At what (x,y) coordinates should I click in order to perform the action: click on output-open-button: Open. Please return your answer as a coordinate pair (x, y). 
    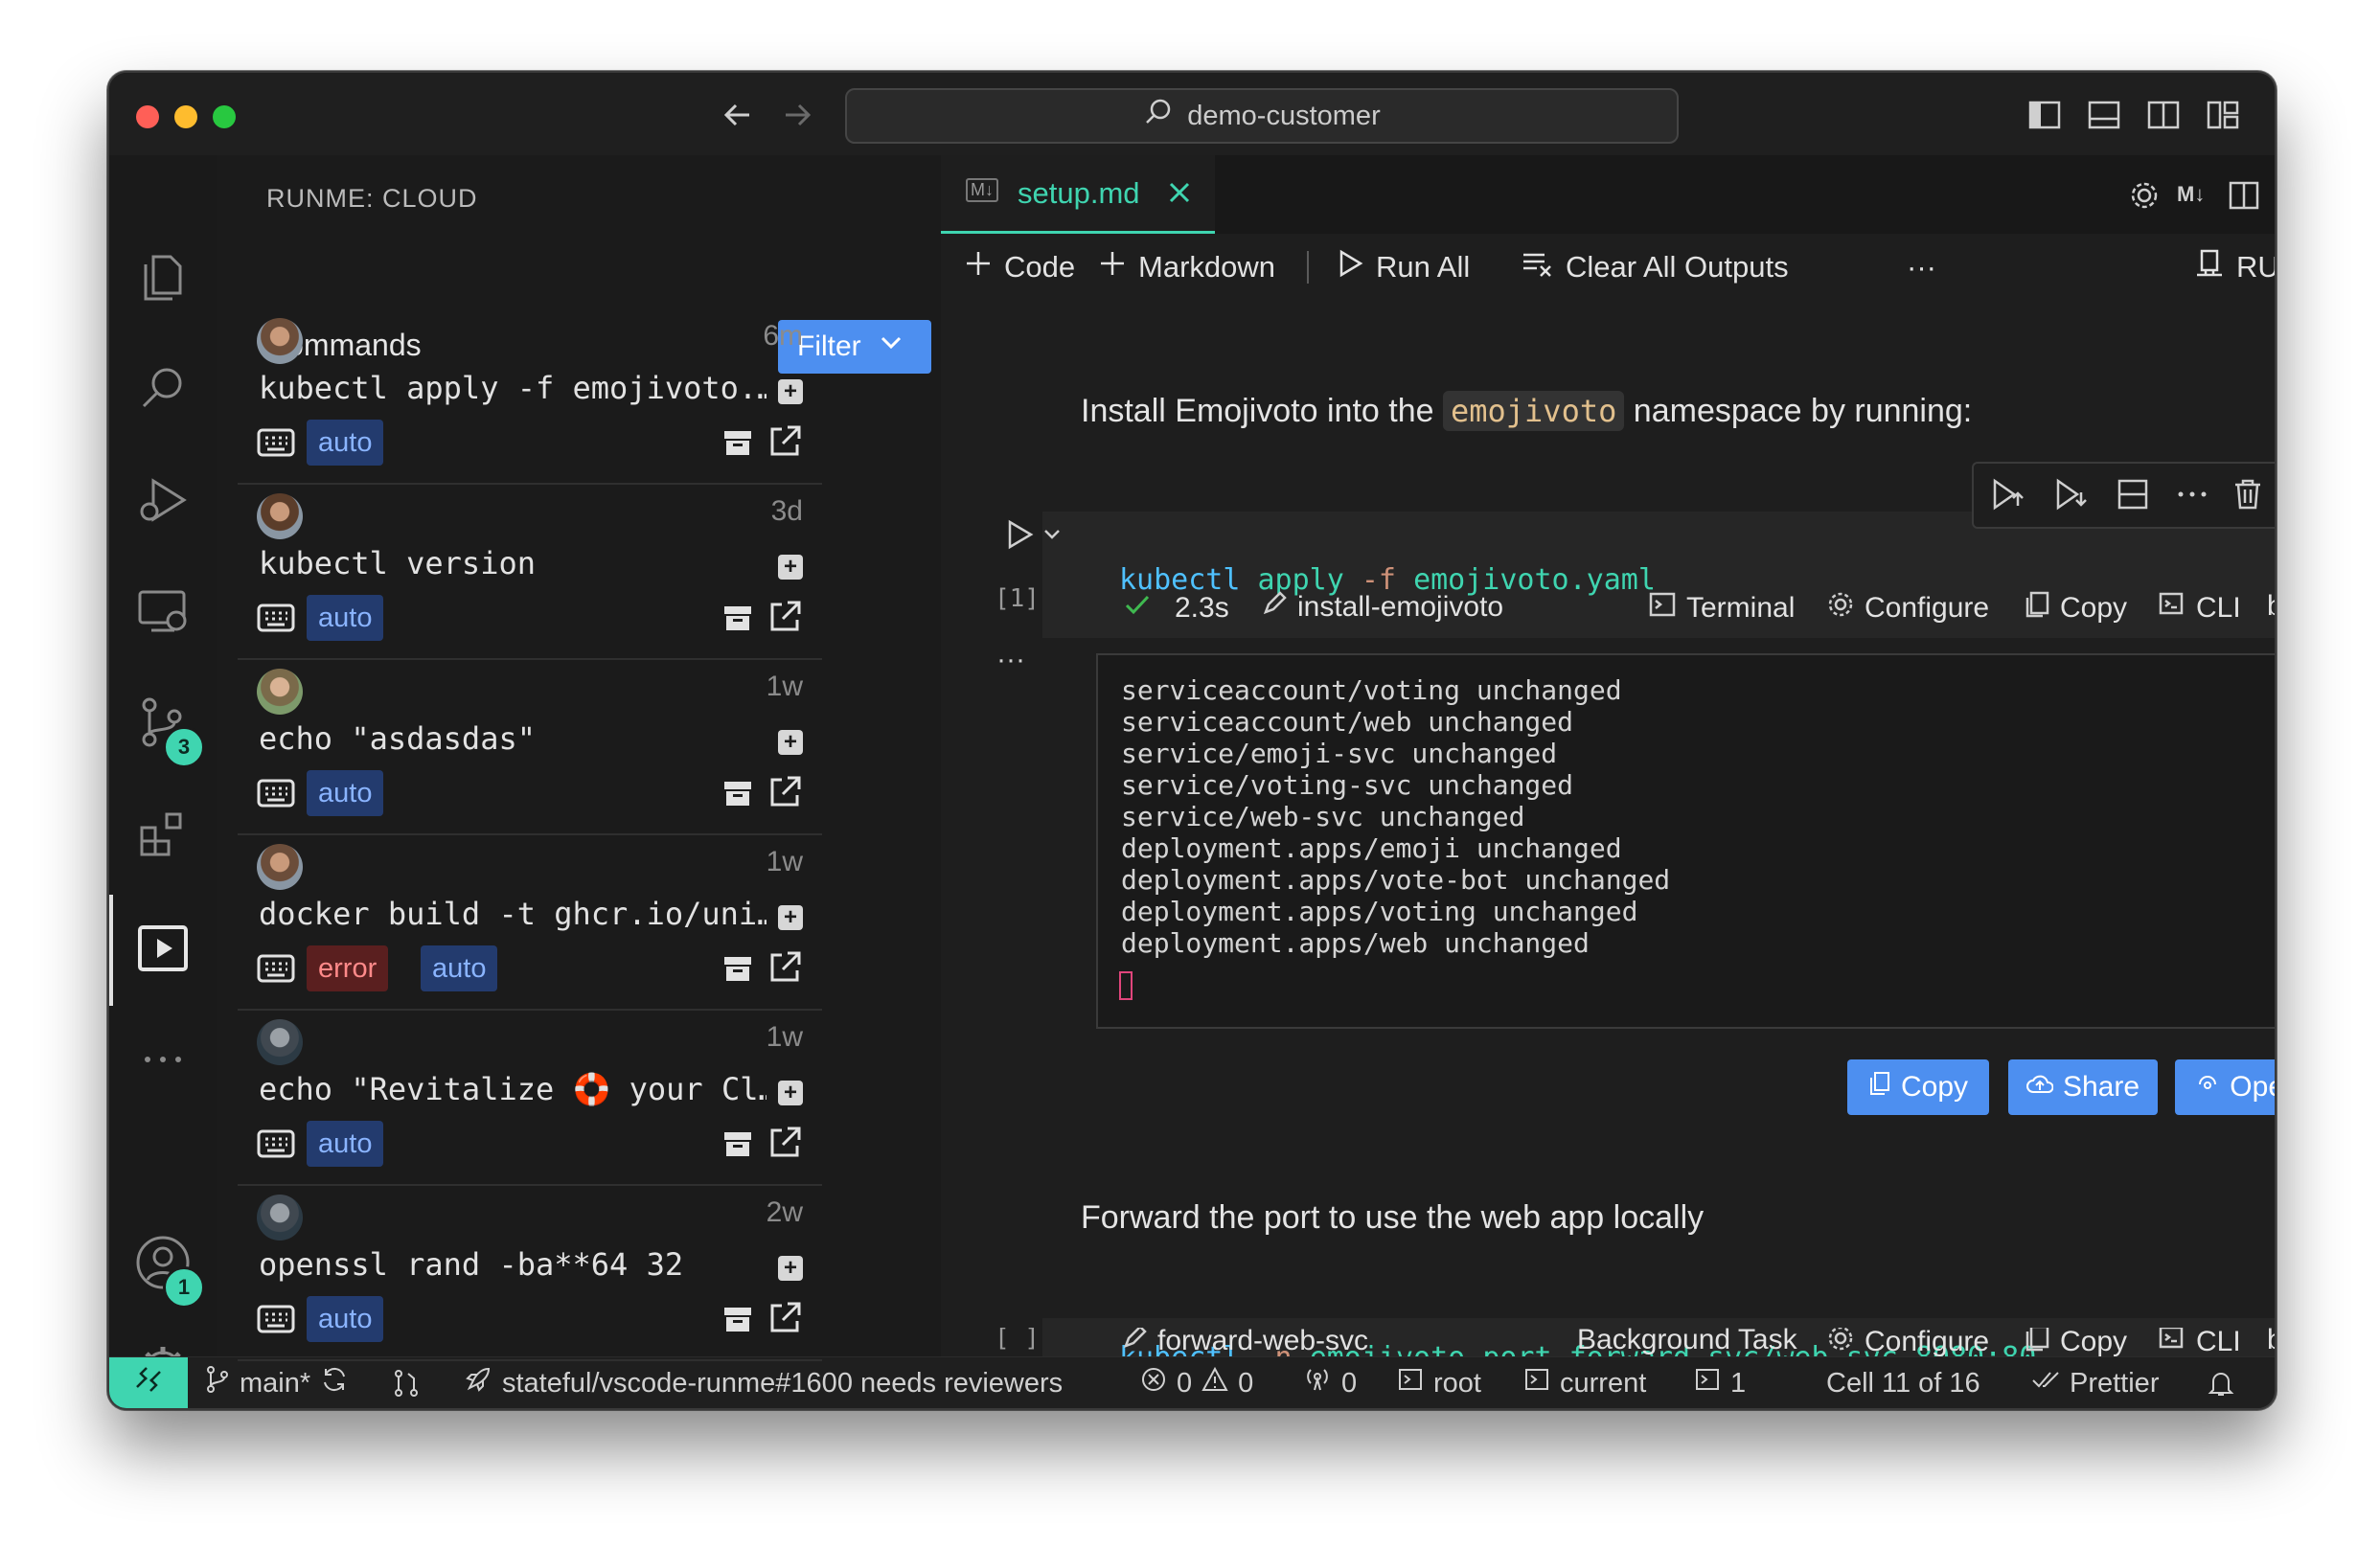
    Looking at the image, I should click on (2225, 1087).